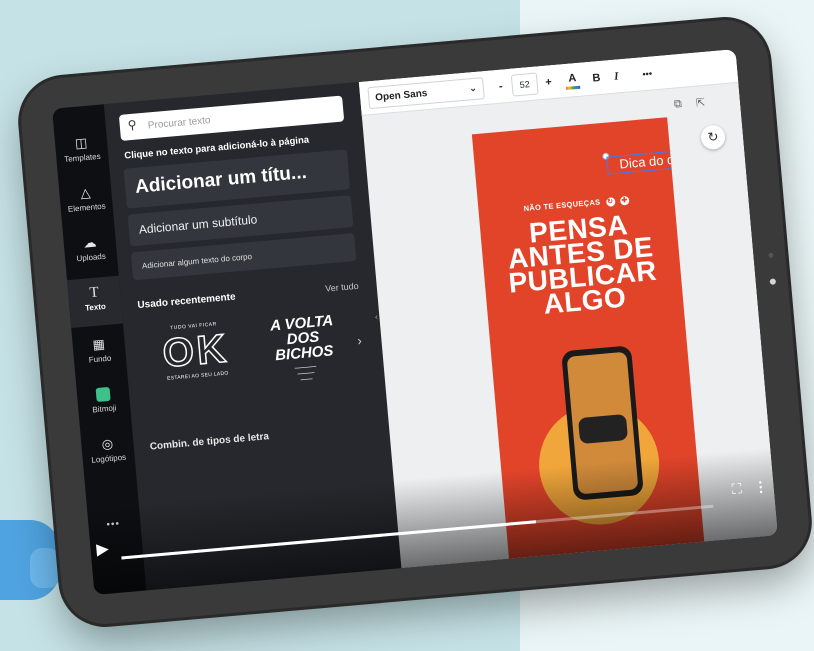  I want to click on sidebar-item-label: Logótipos, so click(109, 458).